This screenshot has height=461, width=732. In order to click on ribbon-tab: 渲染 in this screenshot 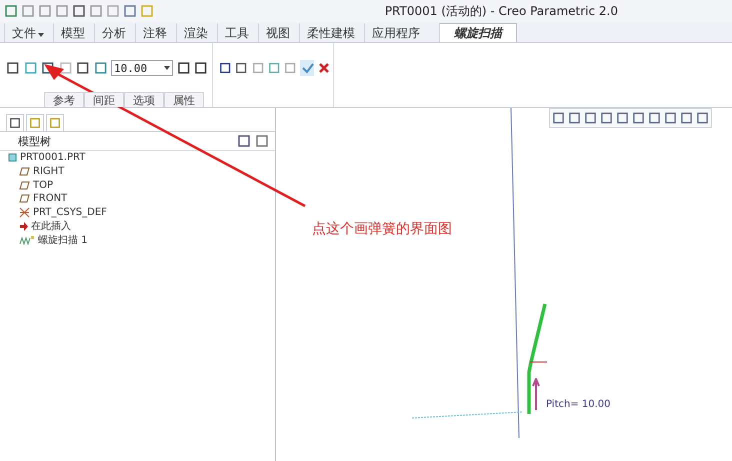, I will do `click(196, 32)`.